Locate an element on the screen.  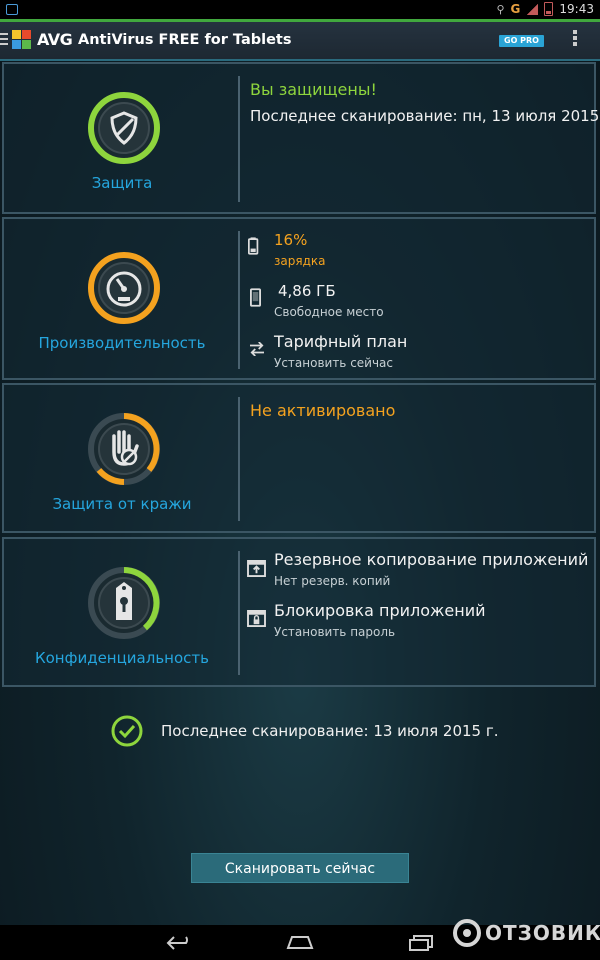
storage-label: Свободное место is located at coordinates (329, 312).